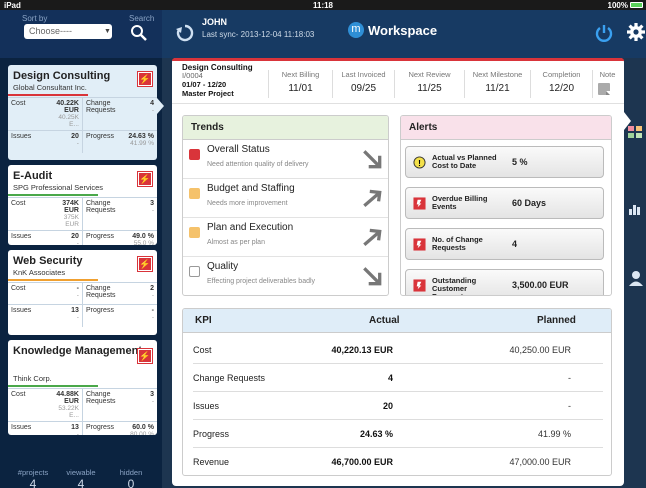  Describe the element at coordinates (419, 285) in the screenshot. I see `flag-icon` at that location.